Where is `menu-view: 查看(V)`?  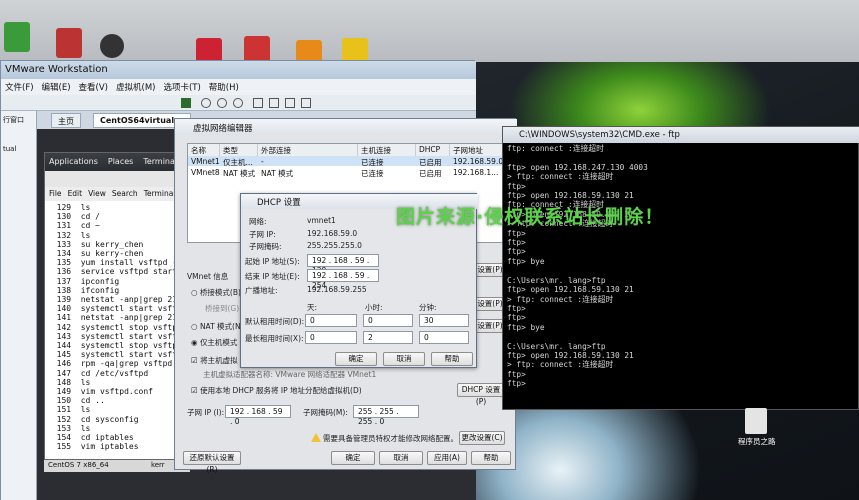 menu-view: 查看(V) is located at coordinates (93, 87).